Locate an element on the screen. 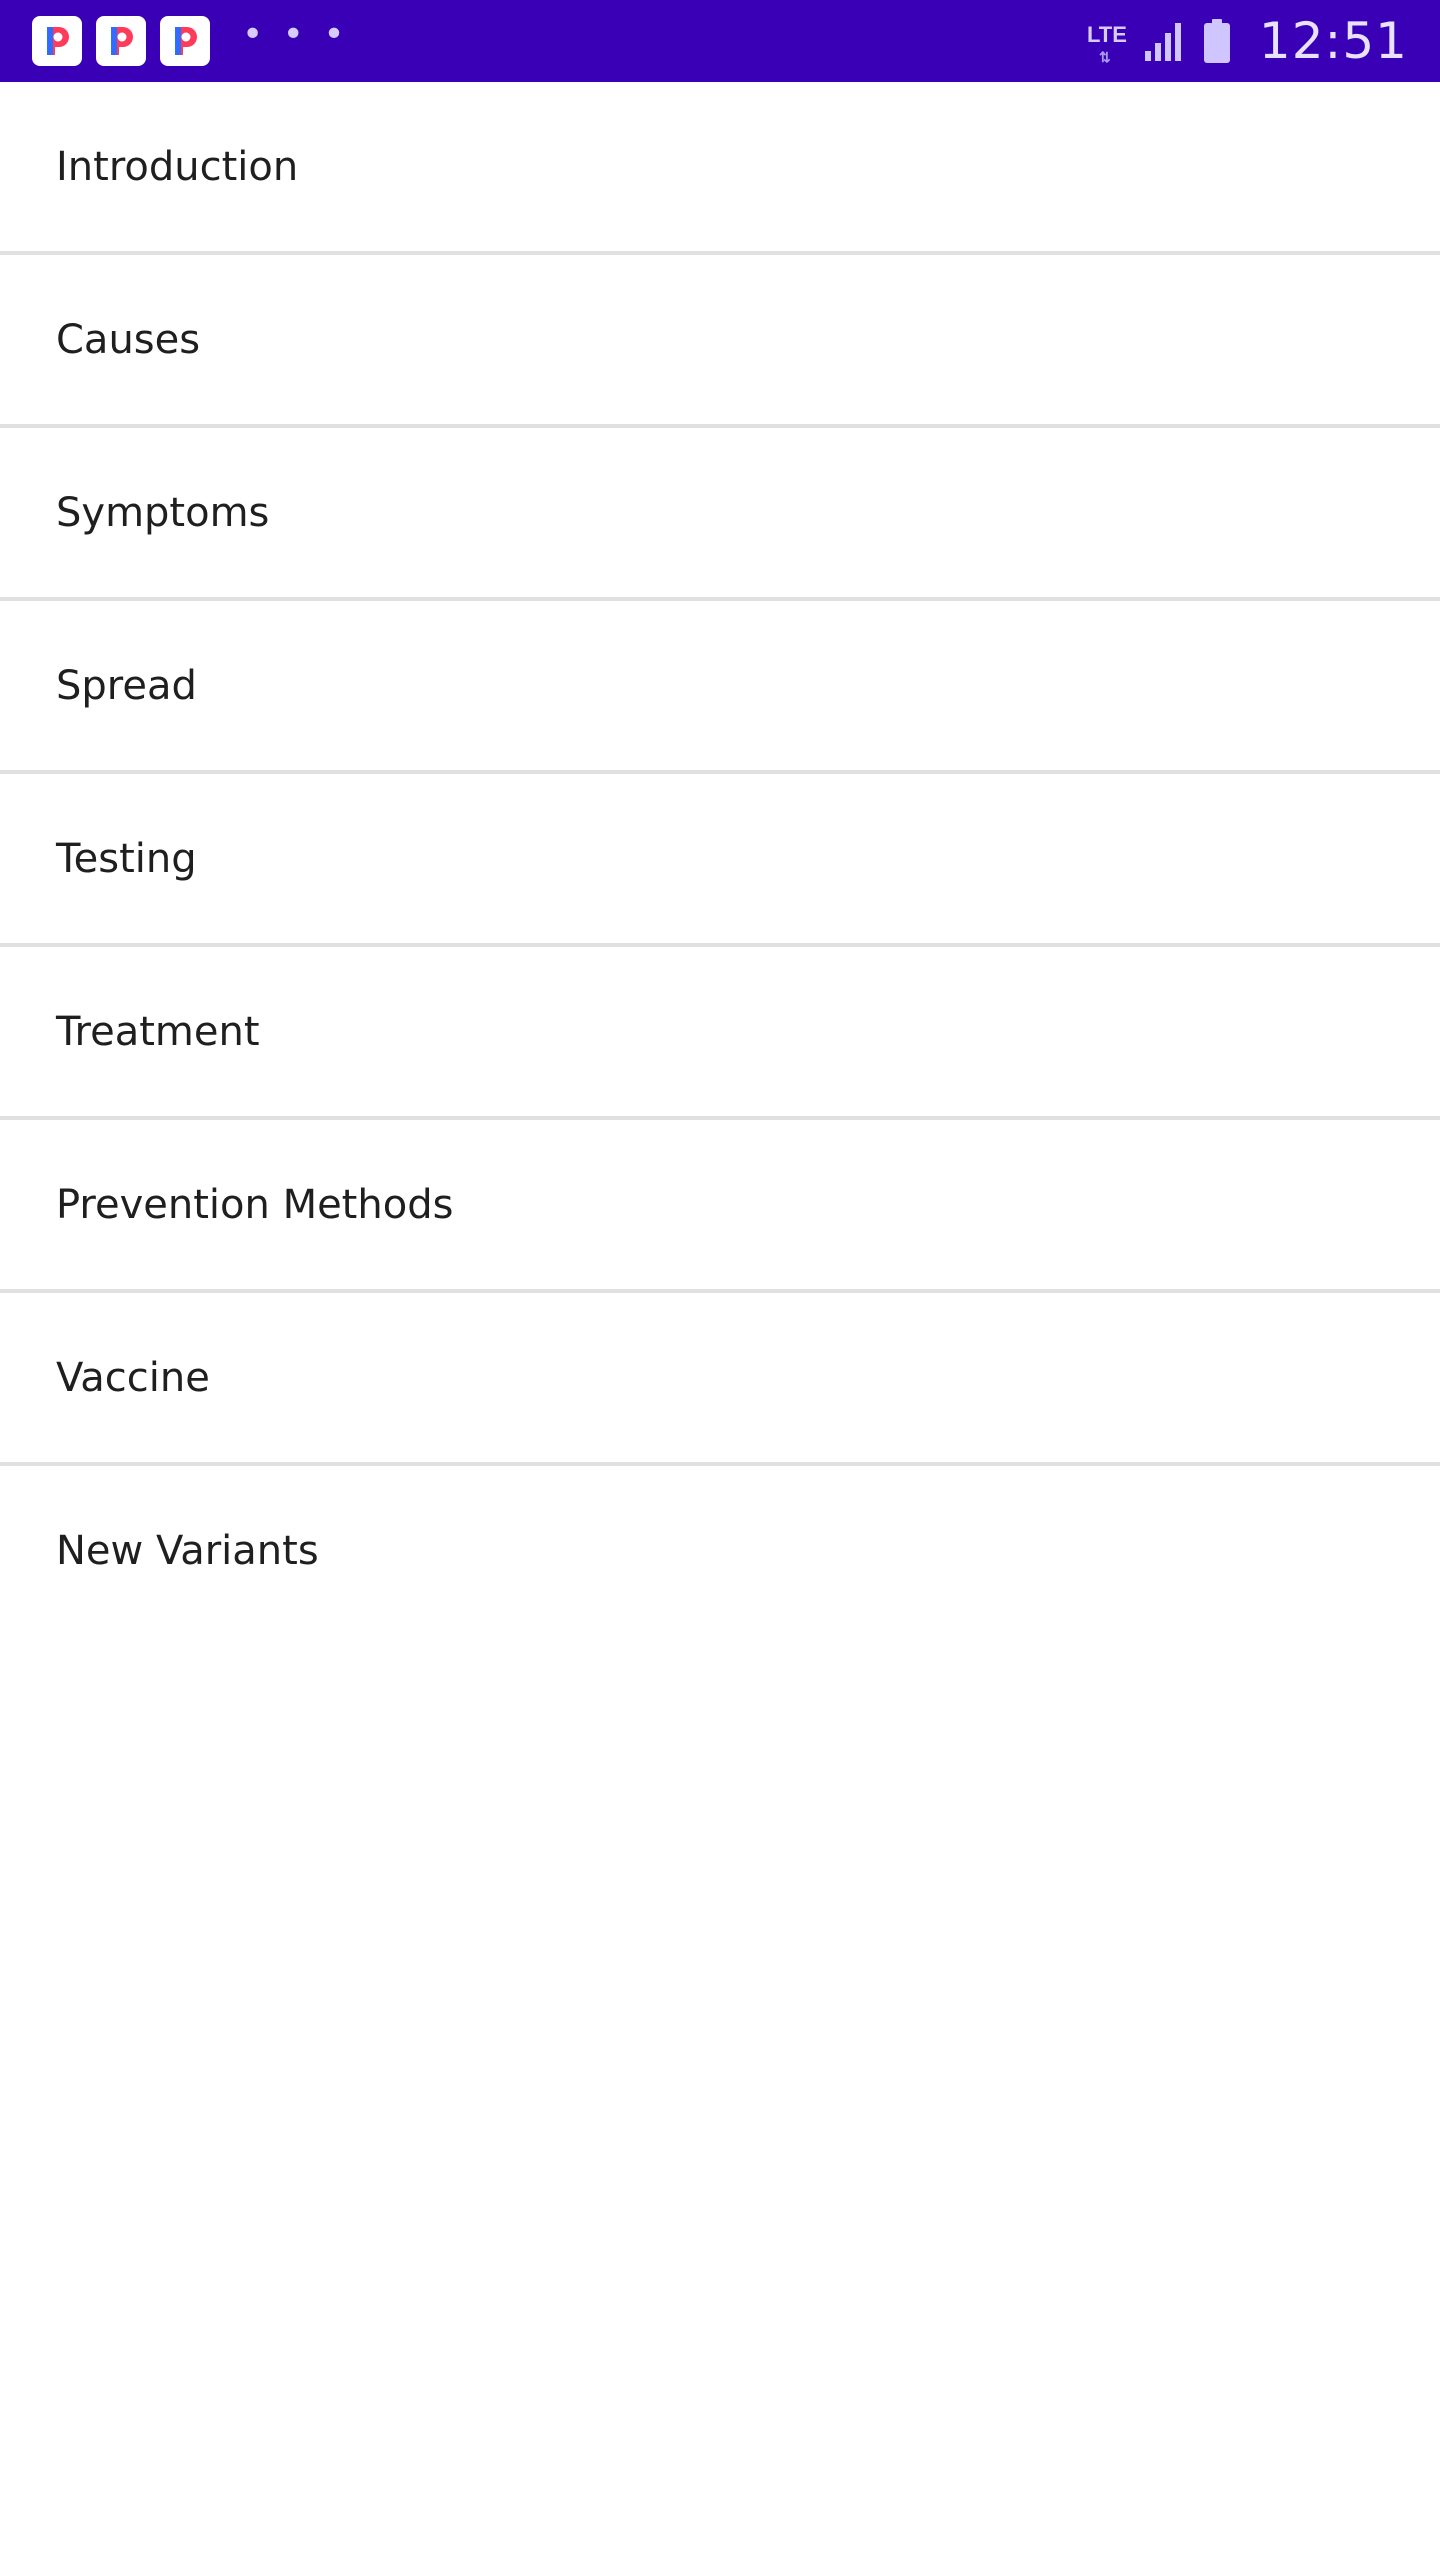 The height and width of the screenshot is (2560, 1440). list-item-treatment: Treatment is located at coordinates (720, 1033).